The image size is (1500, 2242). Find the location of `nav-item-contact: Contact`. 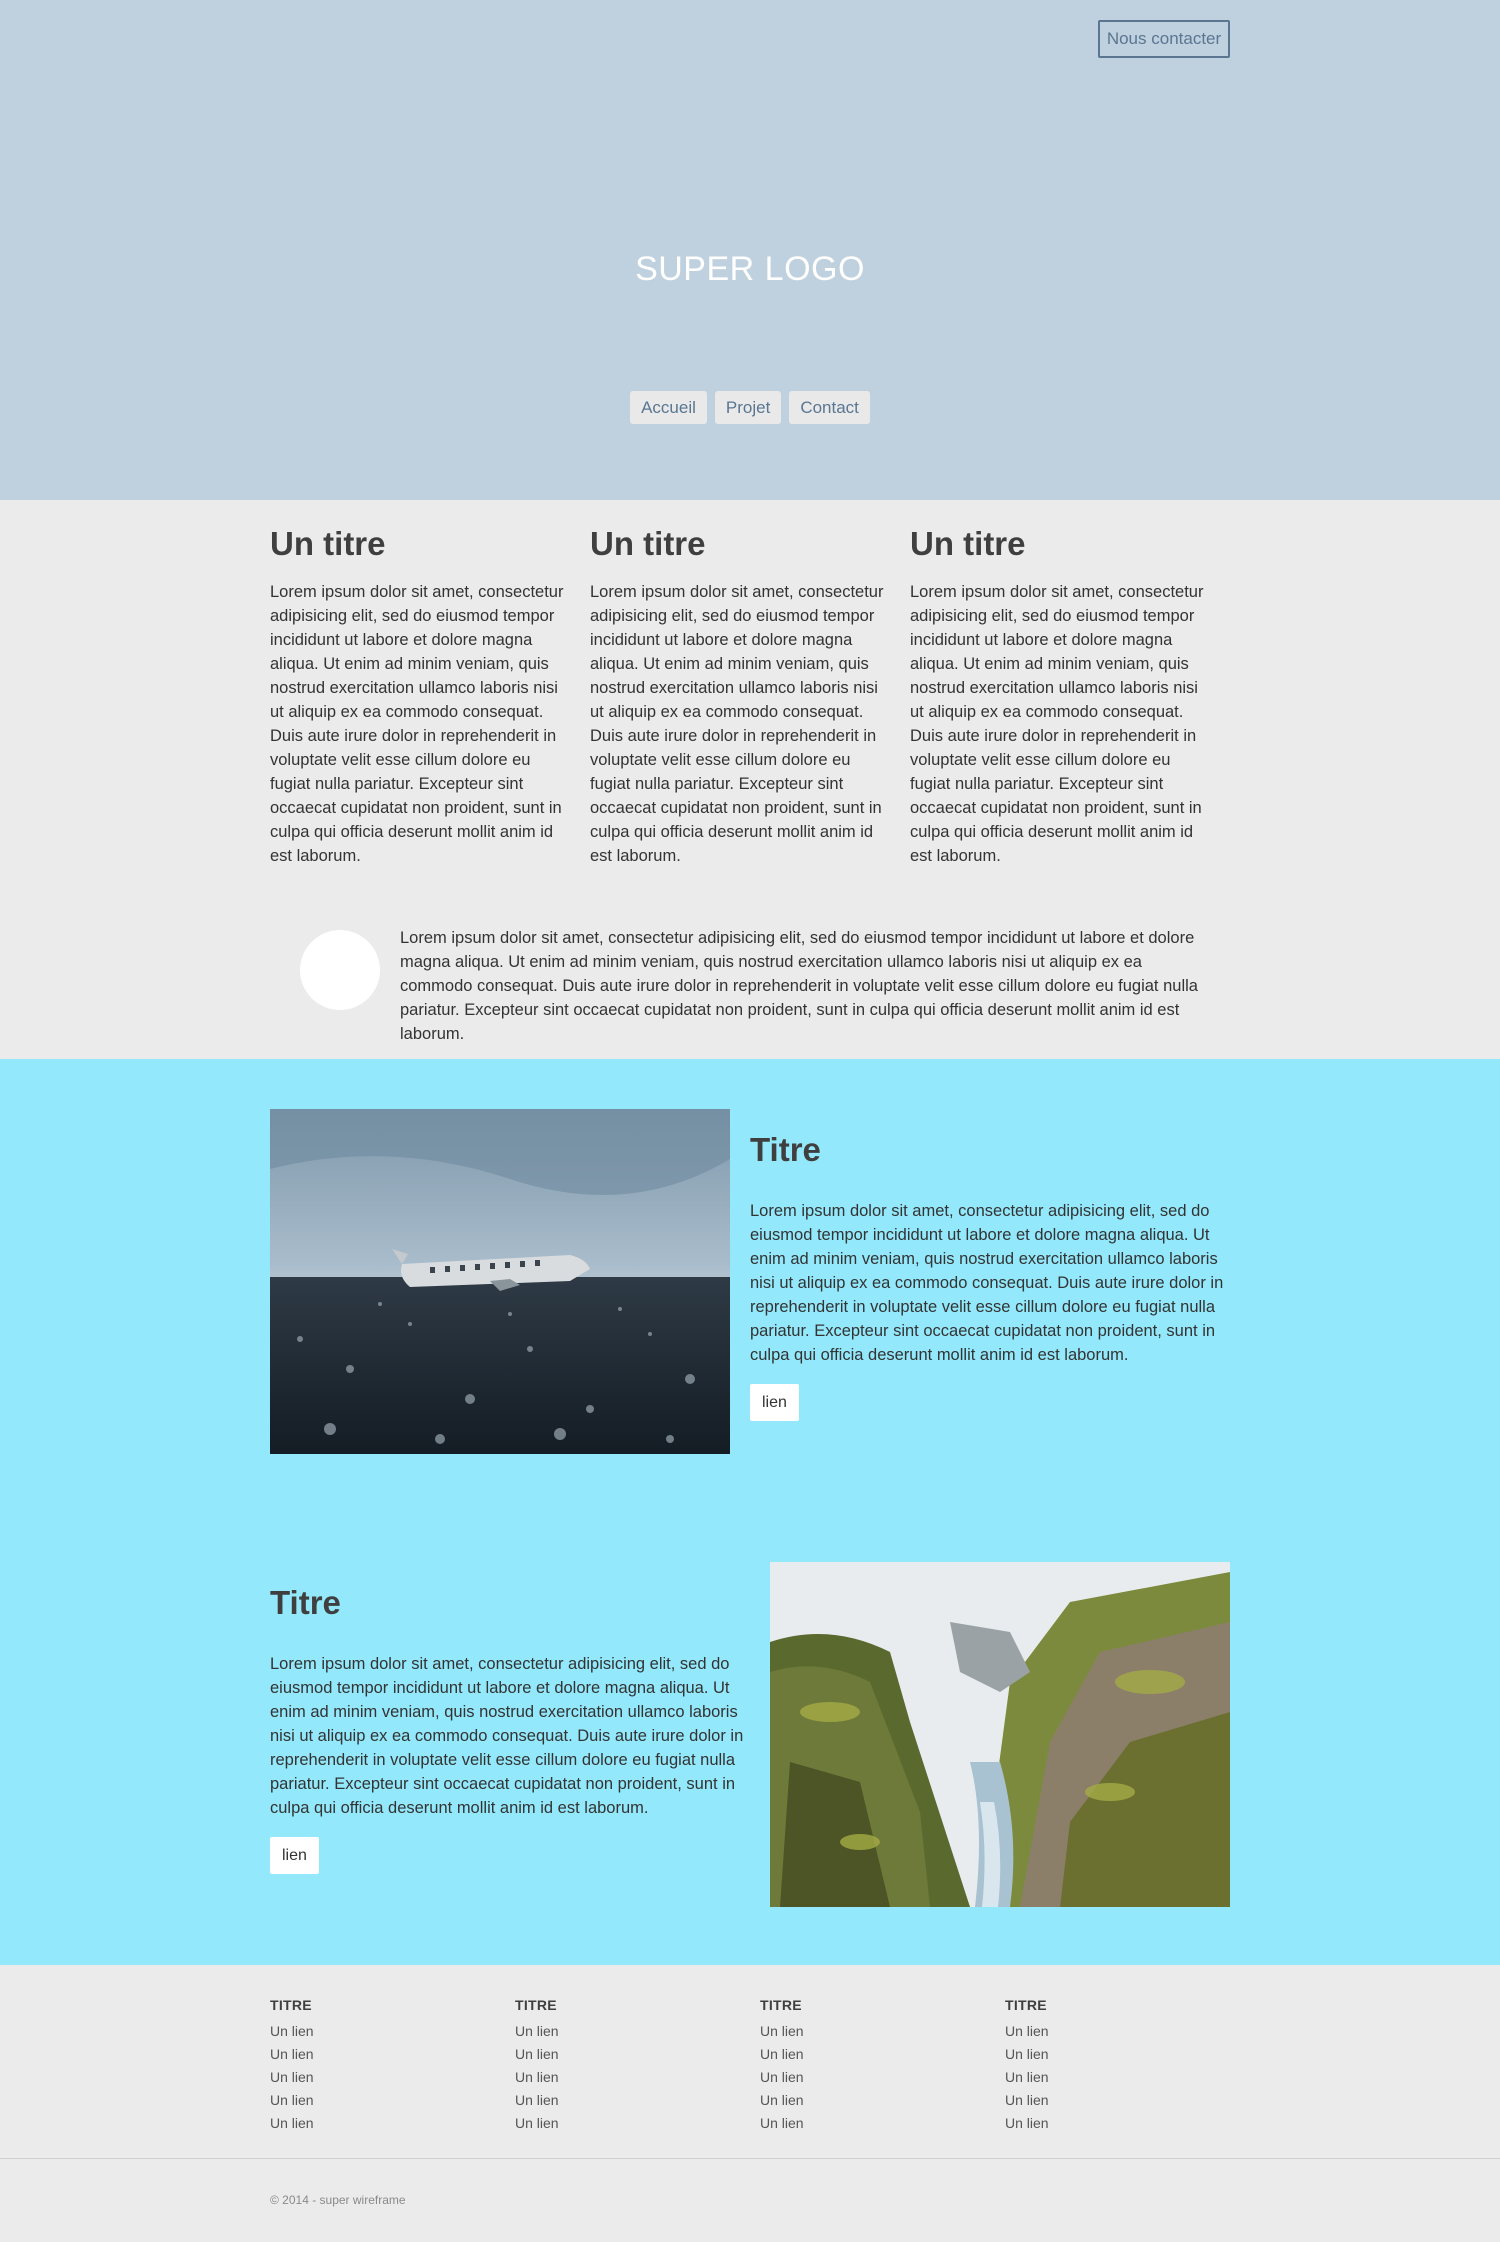

nav-item-contact: Contact is located at coordinates (829, 407).